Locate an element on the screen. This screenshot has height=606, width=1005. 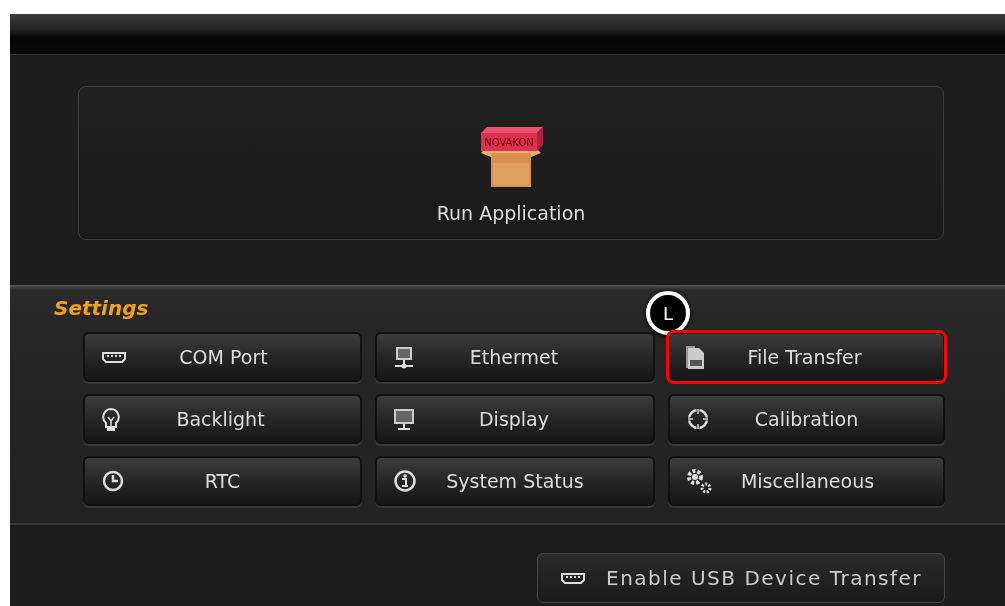
settings-button: Ethermet is located at coordinates (515, 357).